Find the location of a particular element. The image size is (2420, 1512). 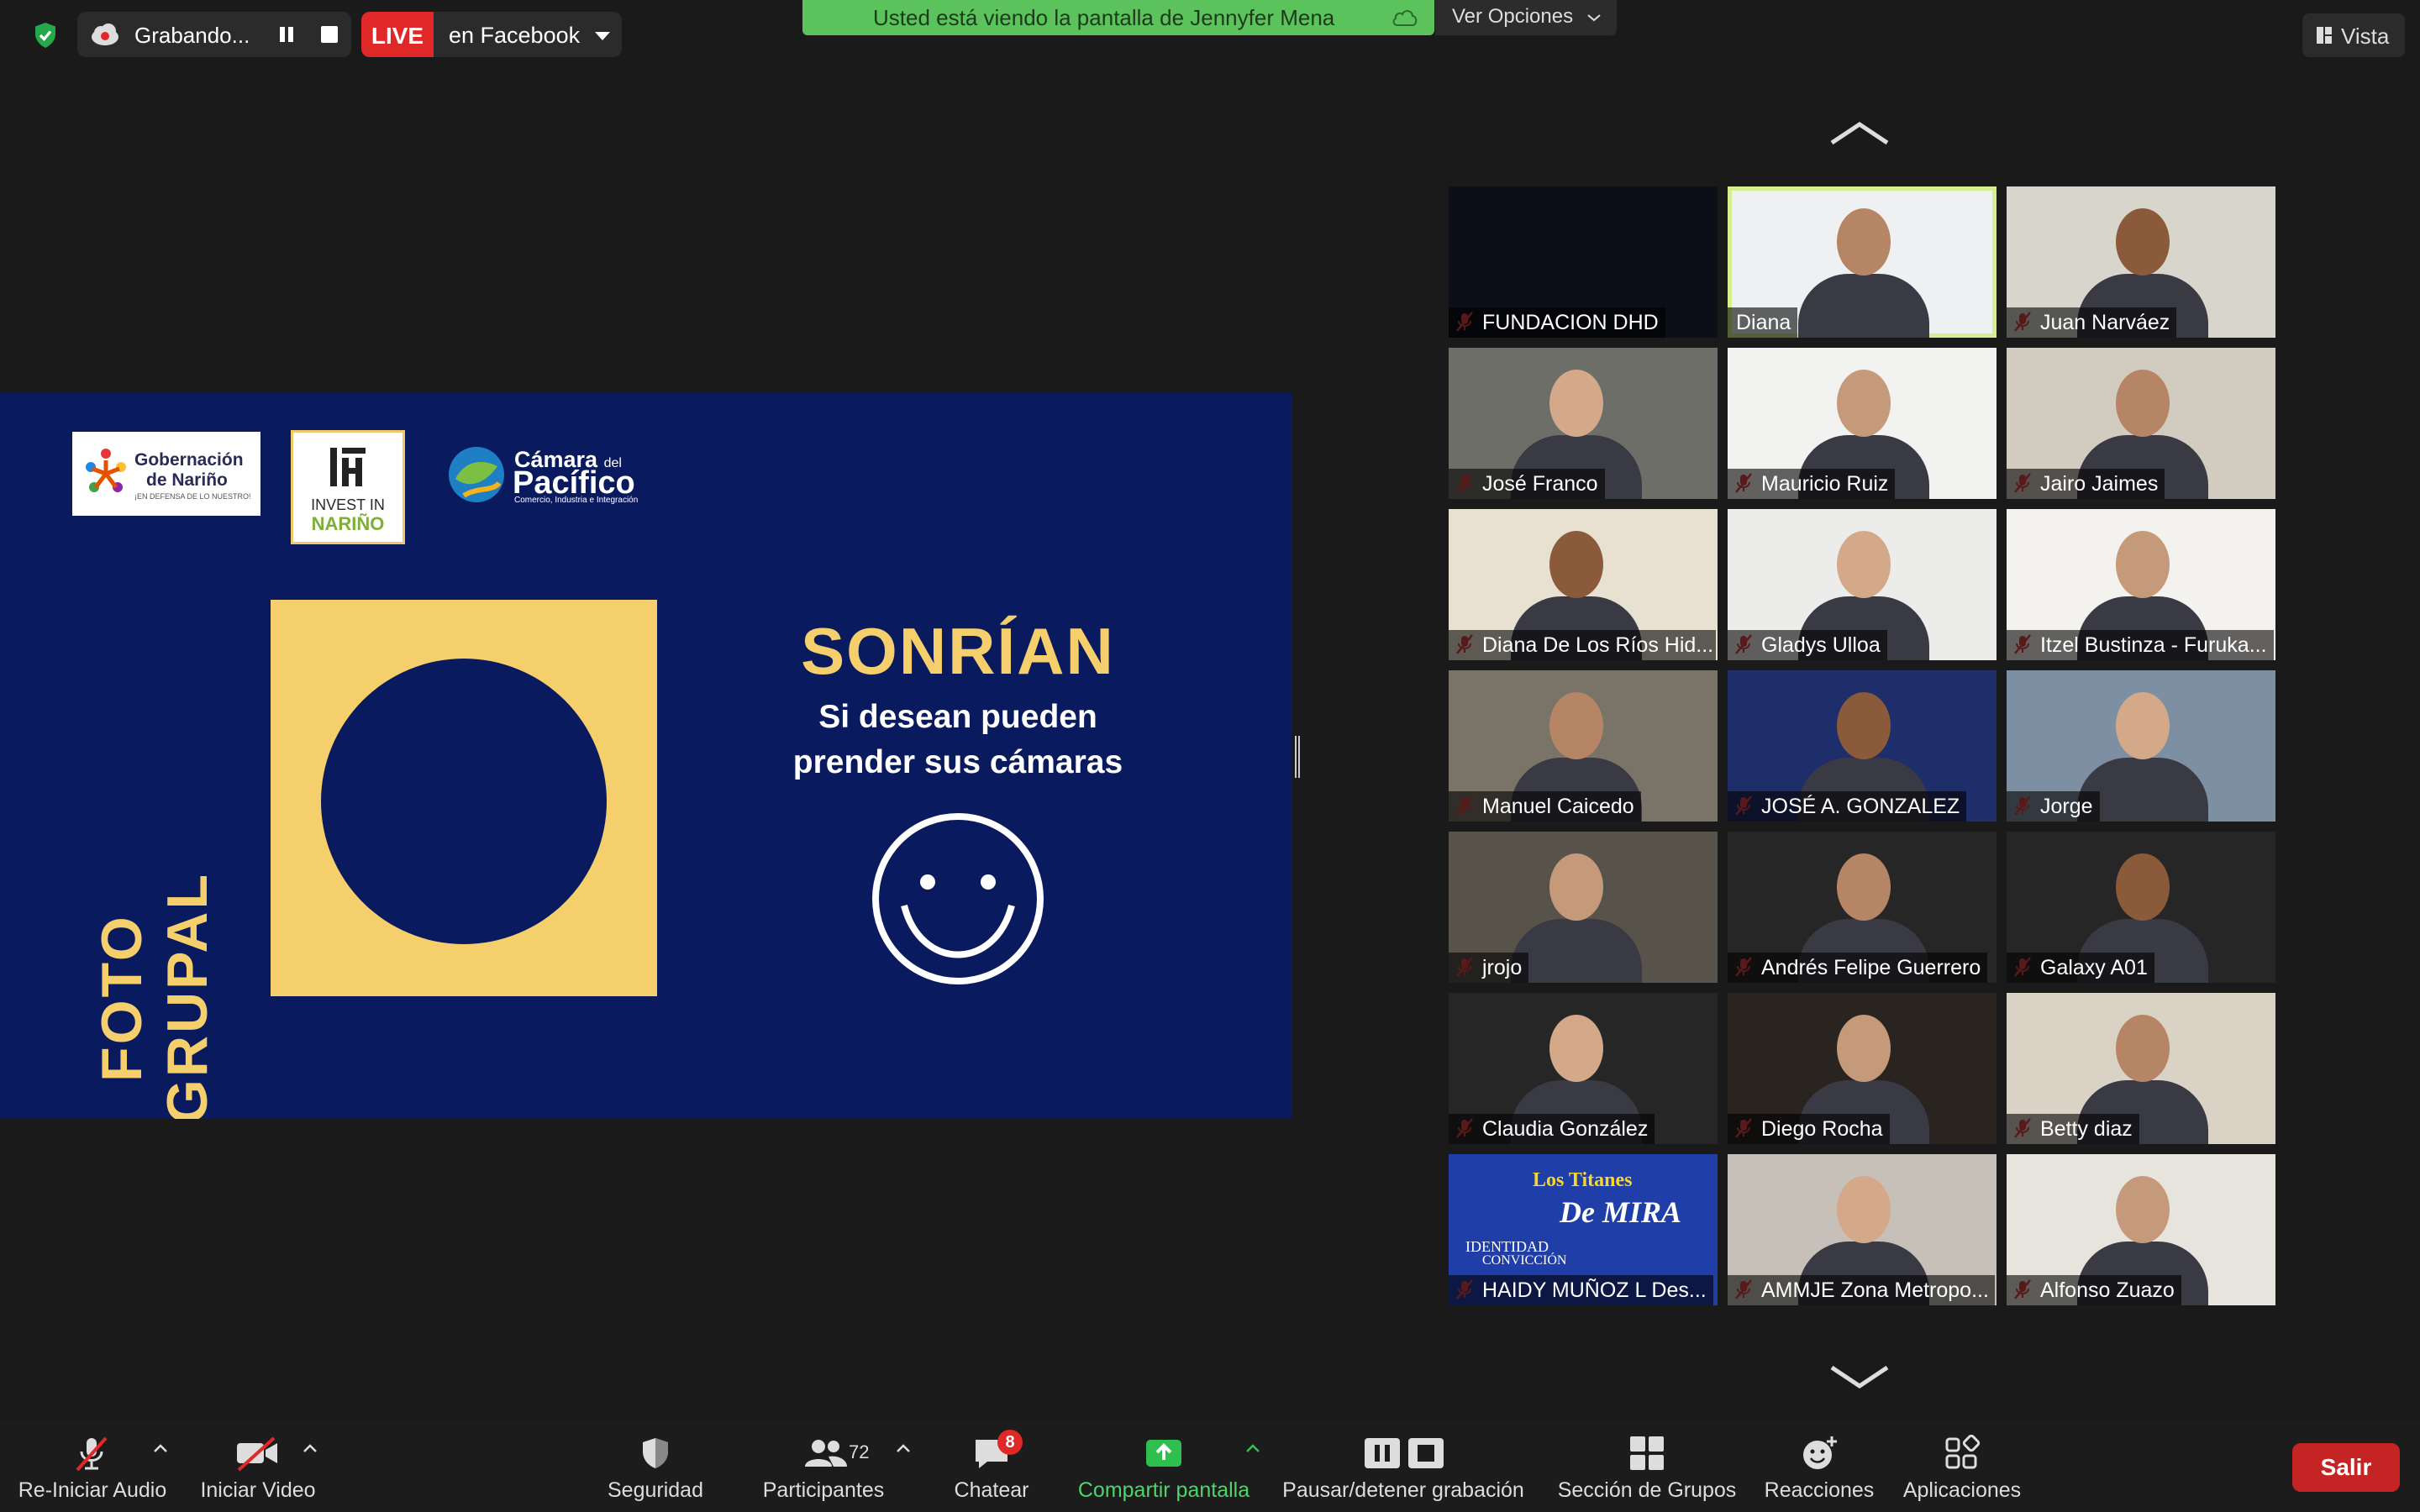

slide-vertical-title: FOTO GRUPAL is located at coordinates (154, 995).